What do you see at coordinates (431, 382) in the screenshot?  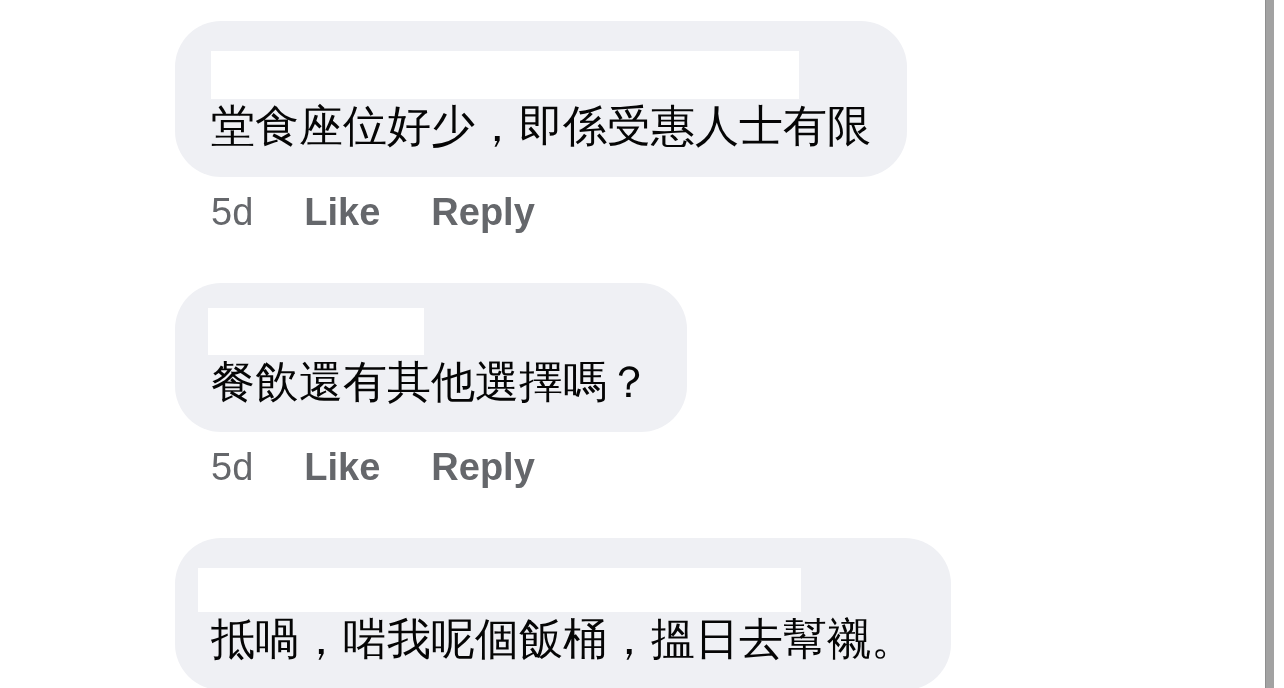 I see `comment-text: 餐飲還有其他選擇嗎？` at bounding box center [431, 382].